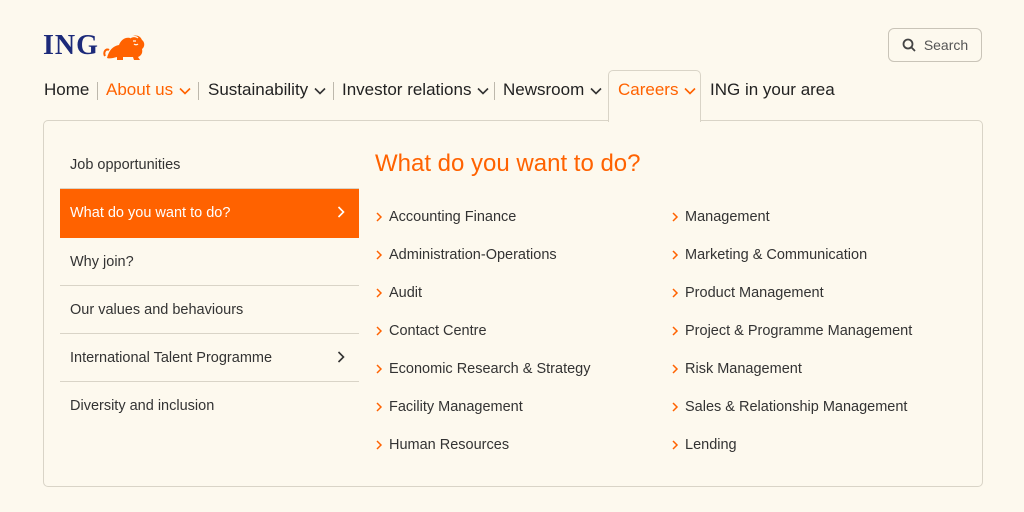 The width and height of the screenshot is (1024, 512). I want to click on nav-home-label: Home, so click(67, 89).